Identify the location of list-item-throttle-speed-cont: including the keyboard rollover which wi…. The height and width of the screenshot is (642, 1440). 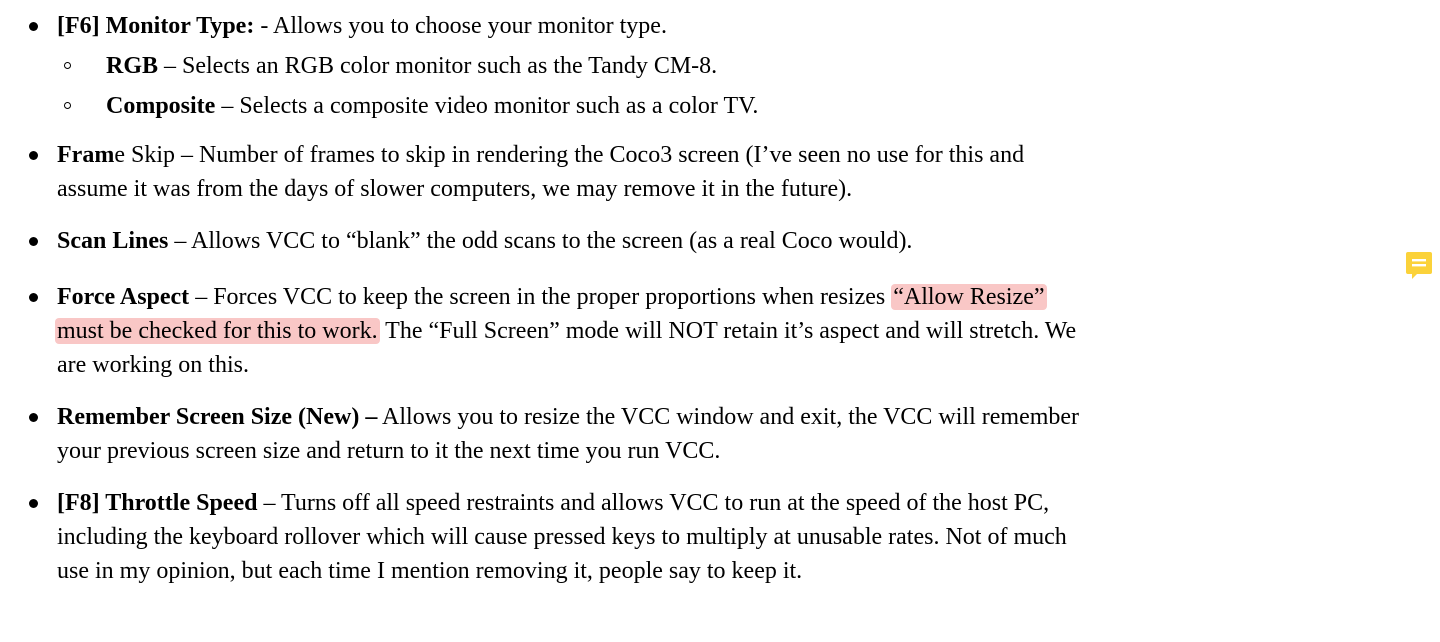
(562, 537).